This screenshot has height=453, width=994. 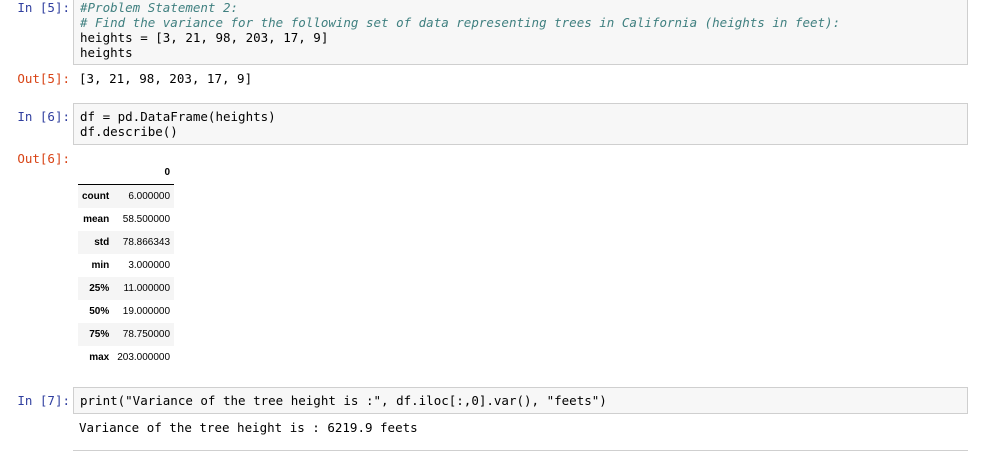 What do you see at coordinates (129, 131) in the screenshot?
I see `code-line: df.describe()` at bounding box center [129, 131].